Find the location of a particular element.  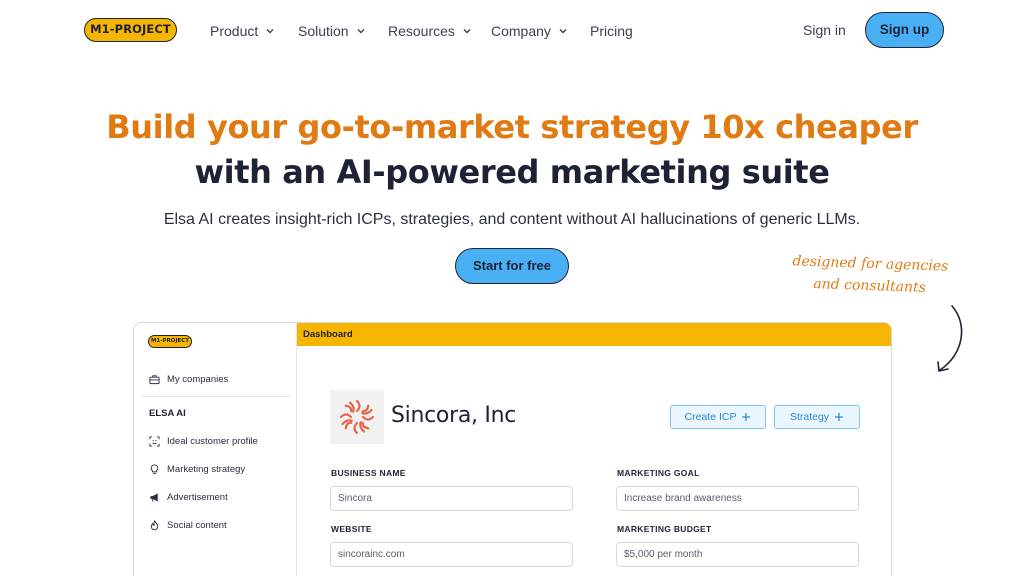

nav-pricing-label: Pricing is located at coordinates (611, 31).